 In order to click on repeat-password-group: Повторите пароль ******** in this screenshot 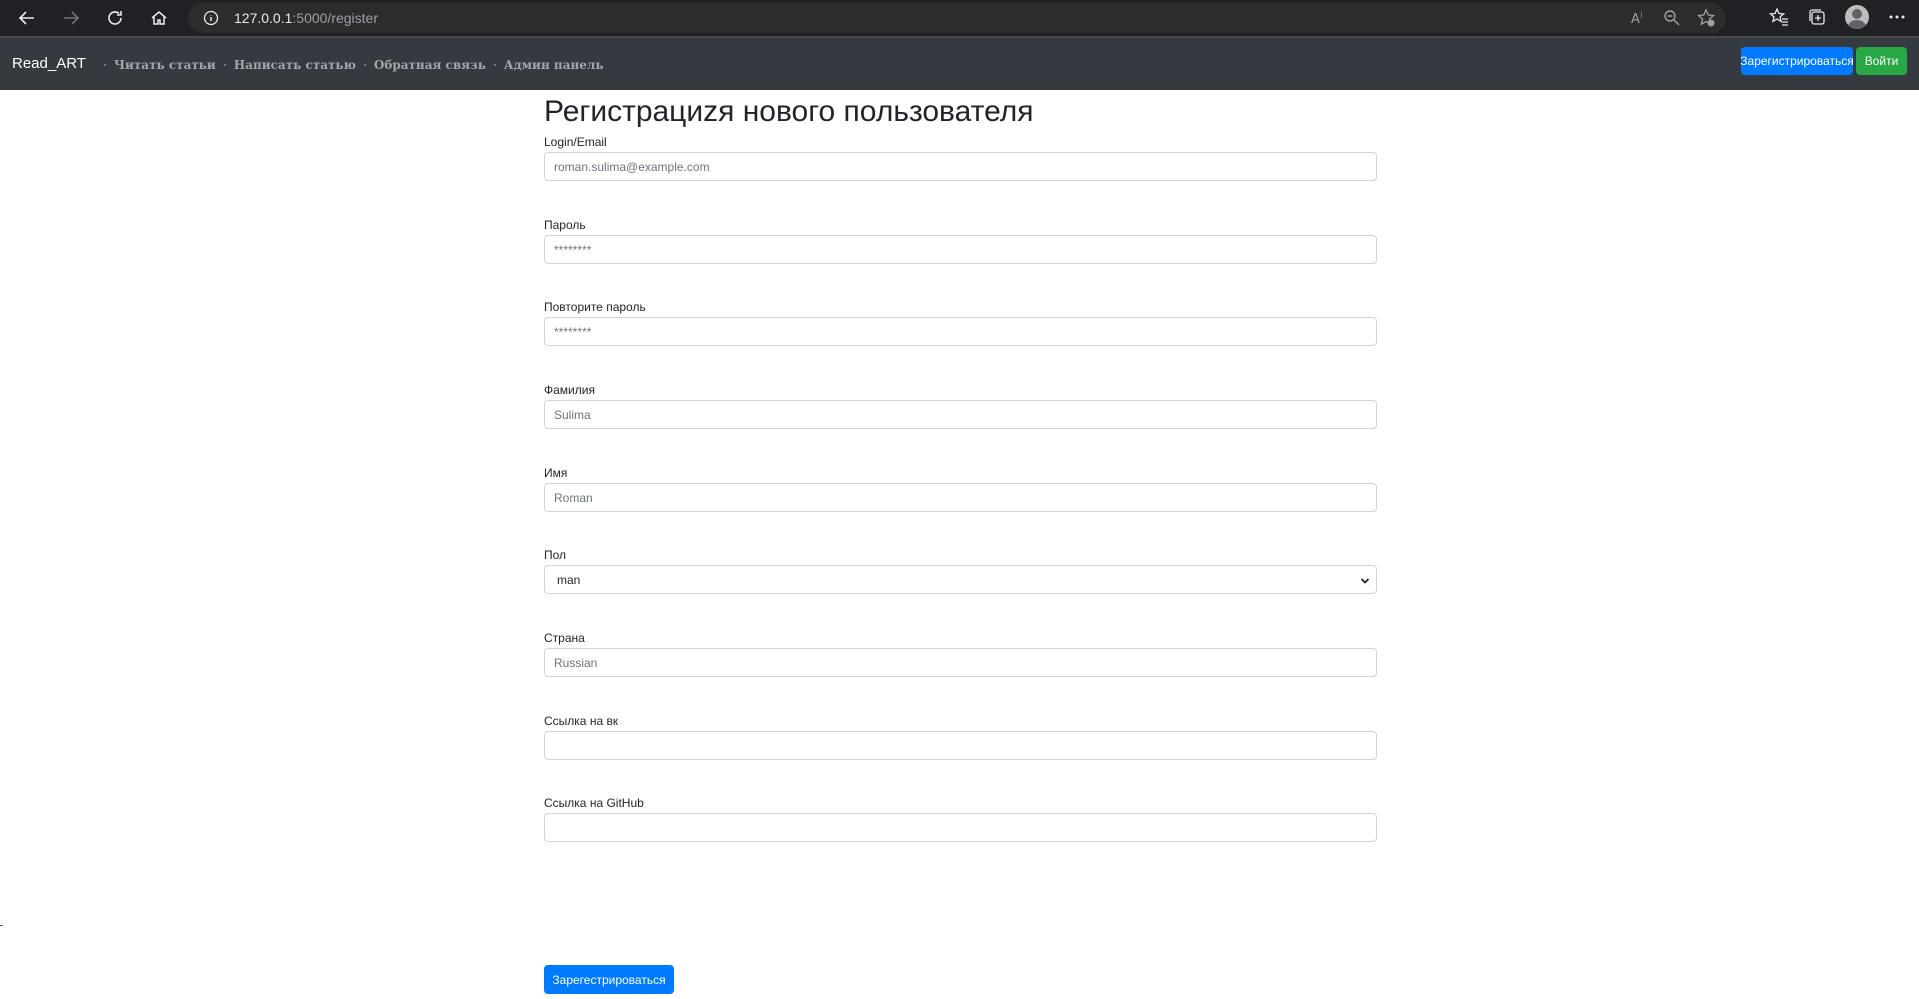, I will do `click(960, 322)`.